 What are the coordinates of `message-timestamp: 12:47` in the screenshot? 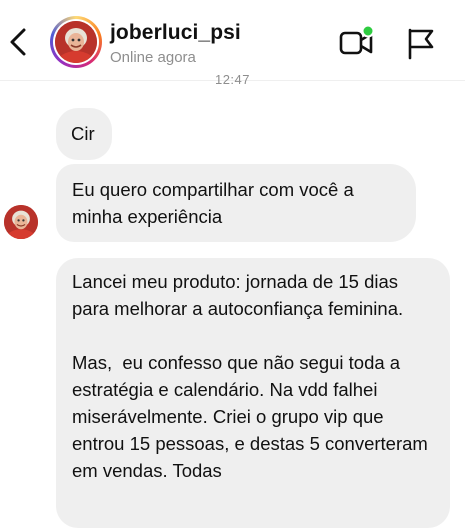 It's located at (232, 79).